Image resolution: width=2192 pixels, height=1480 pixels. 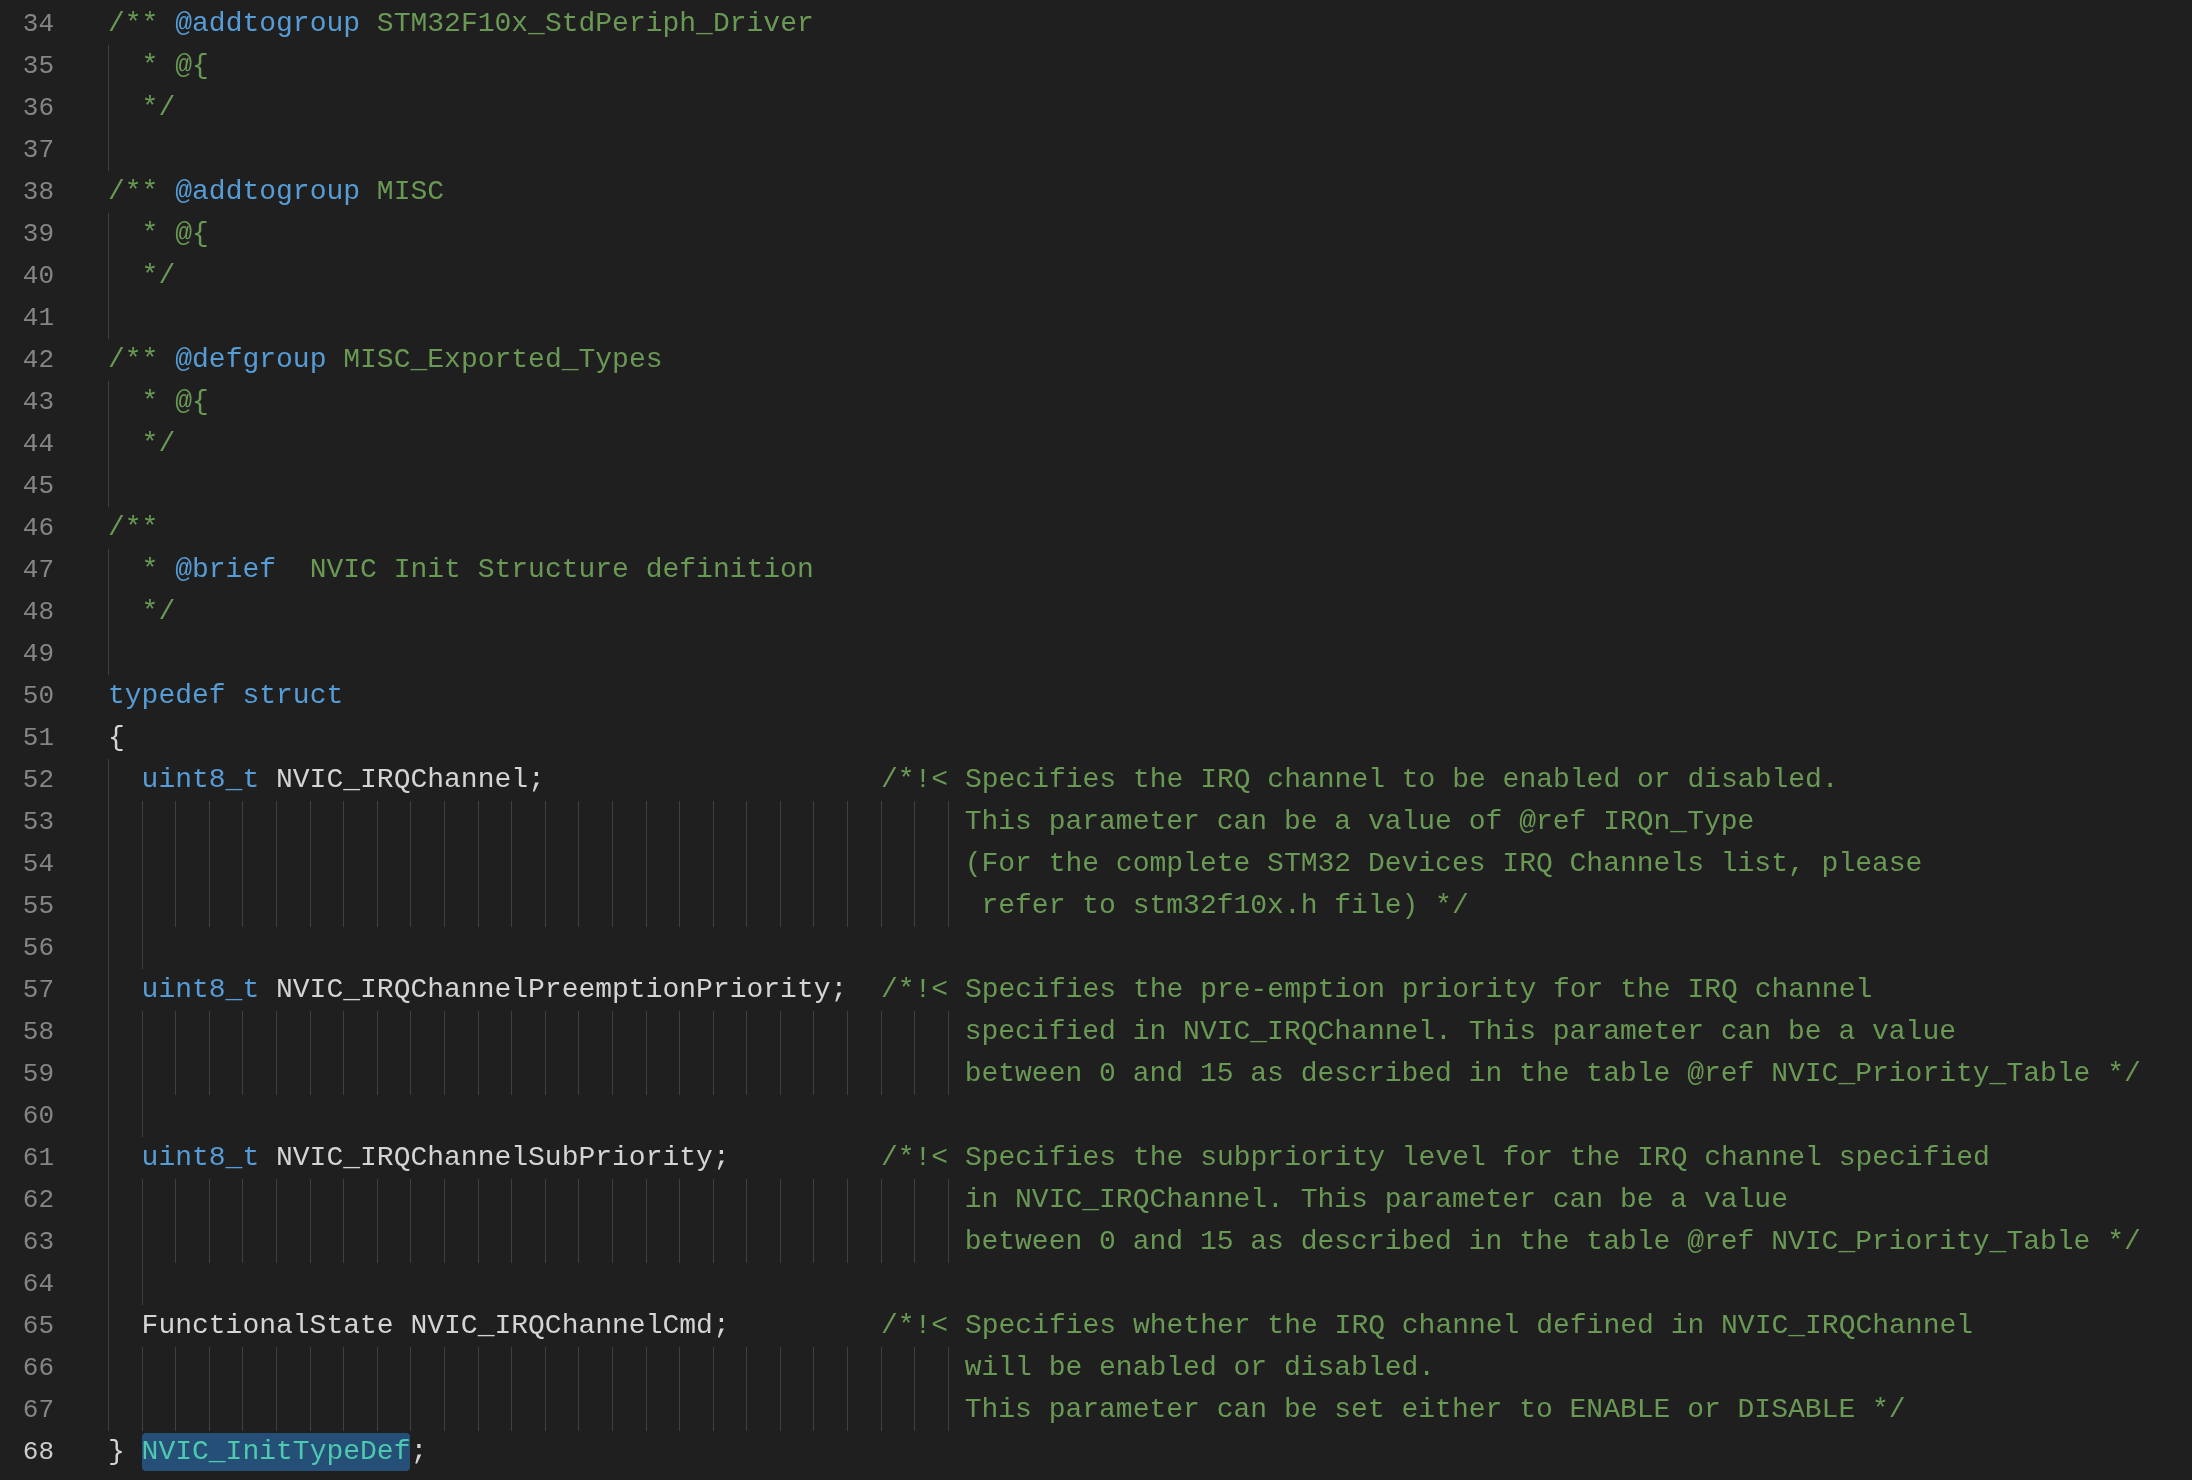 What do you see at coordinates (1443, 864) in the screenshot?
I see `code-comment: (For the complete STM32 Devices IRQ Channels list, please` at bounding box center [1443, 864].